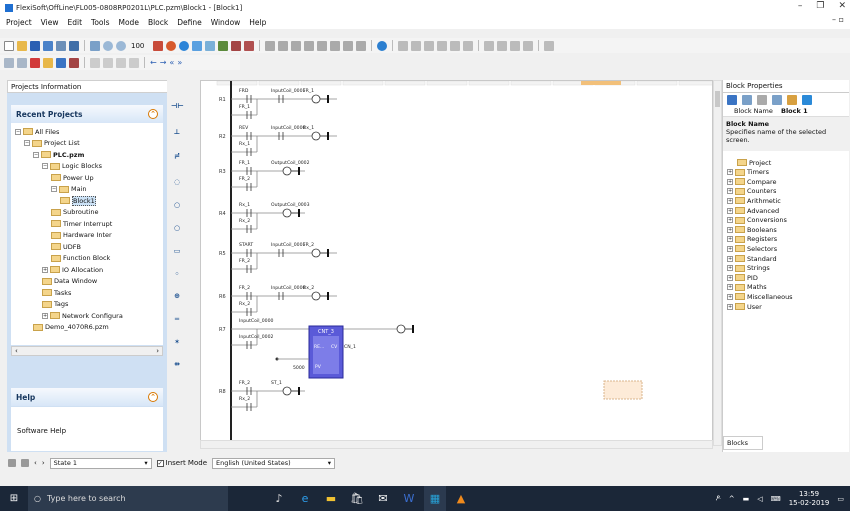  What do you see at coordinates (299, 368) in the screenshot?
I see `counter-pv-value: 5000` at bounding box center [299, 368].